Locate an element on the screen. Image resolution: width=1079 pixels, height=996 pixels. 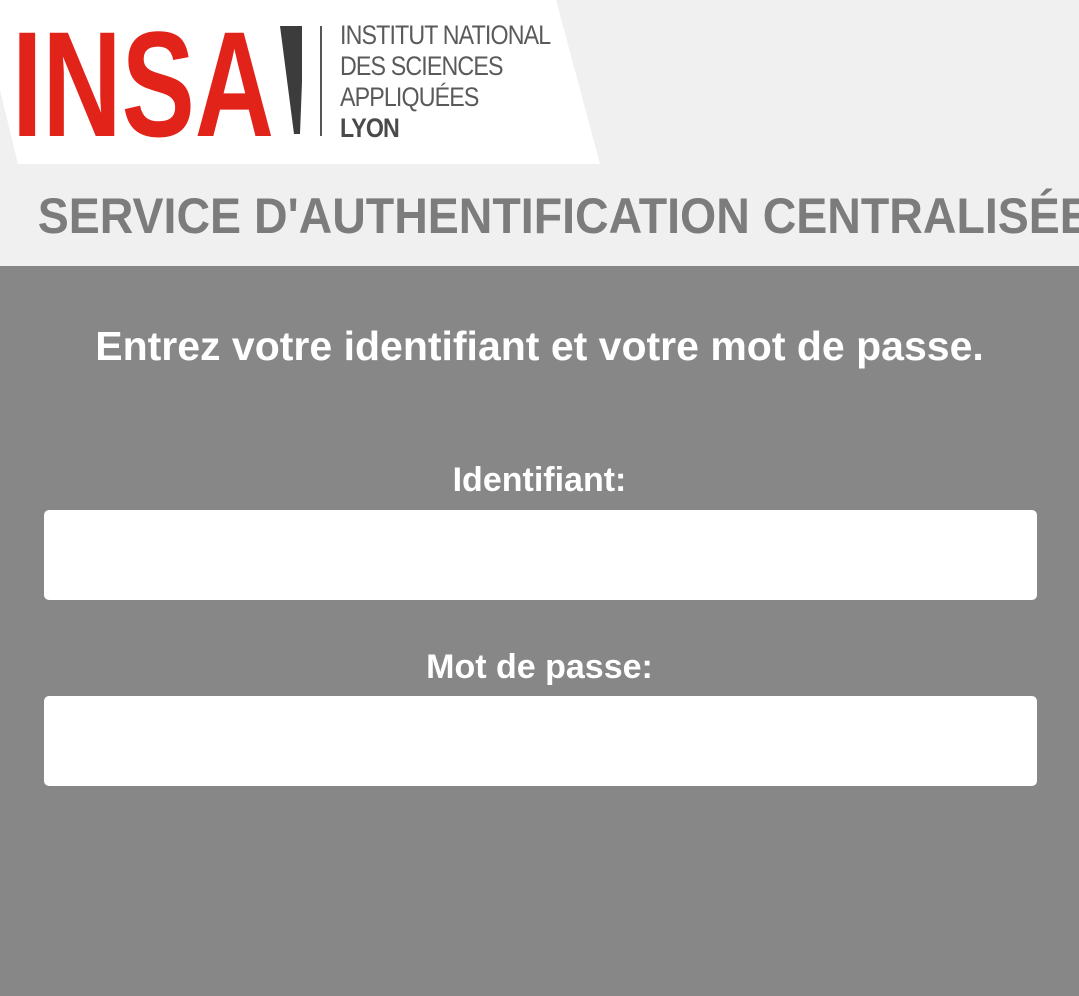
insa-logo-slash-icon is located at coordinates (291, 80).